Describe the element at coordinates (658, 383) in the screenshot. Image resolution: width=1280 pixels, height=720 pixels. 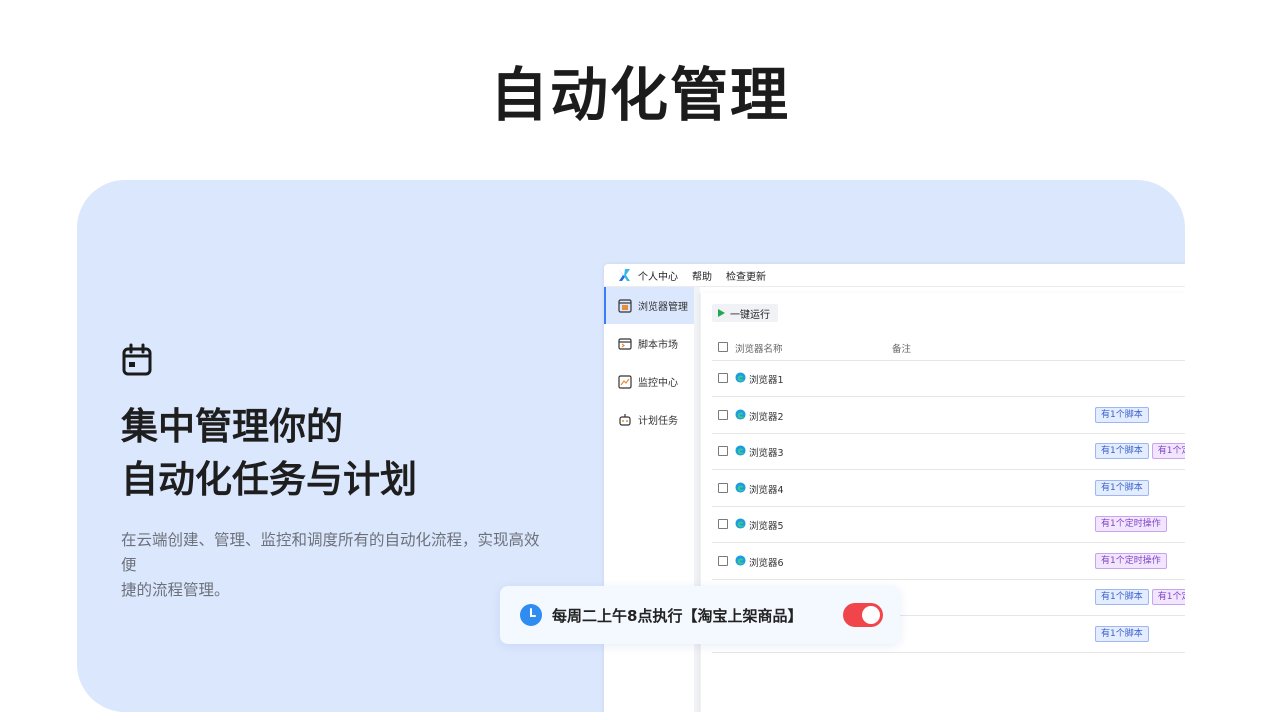
I see `sidebar-item-label: 监控中心` at that location.